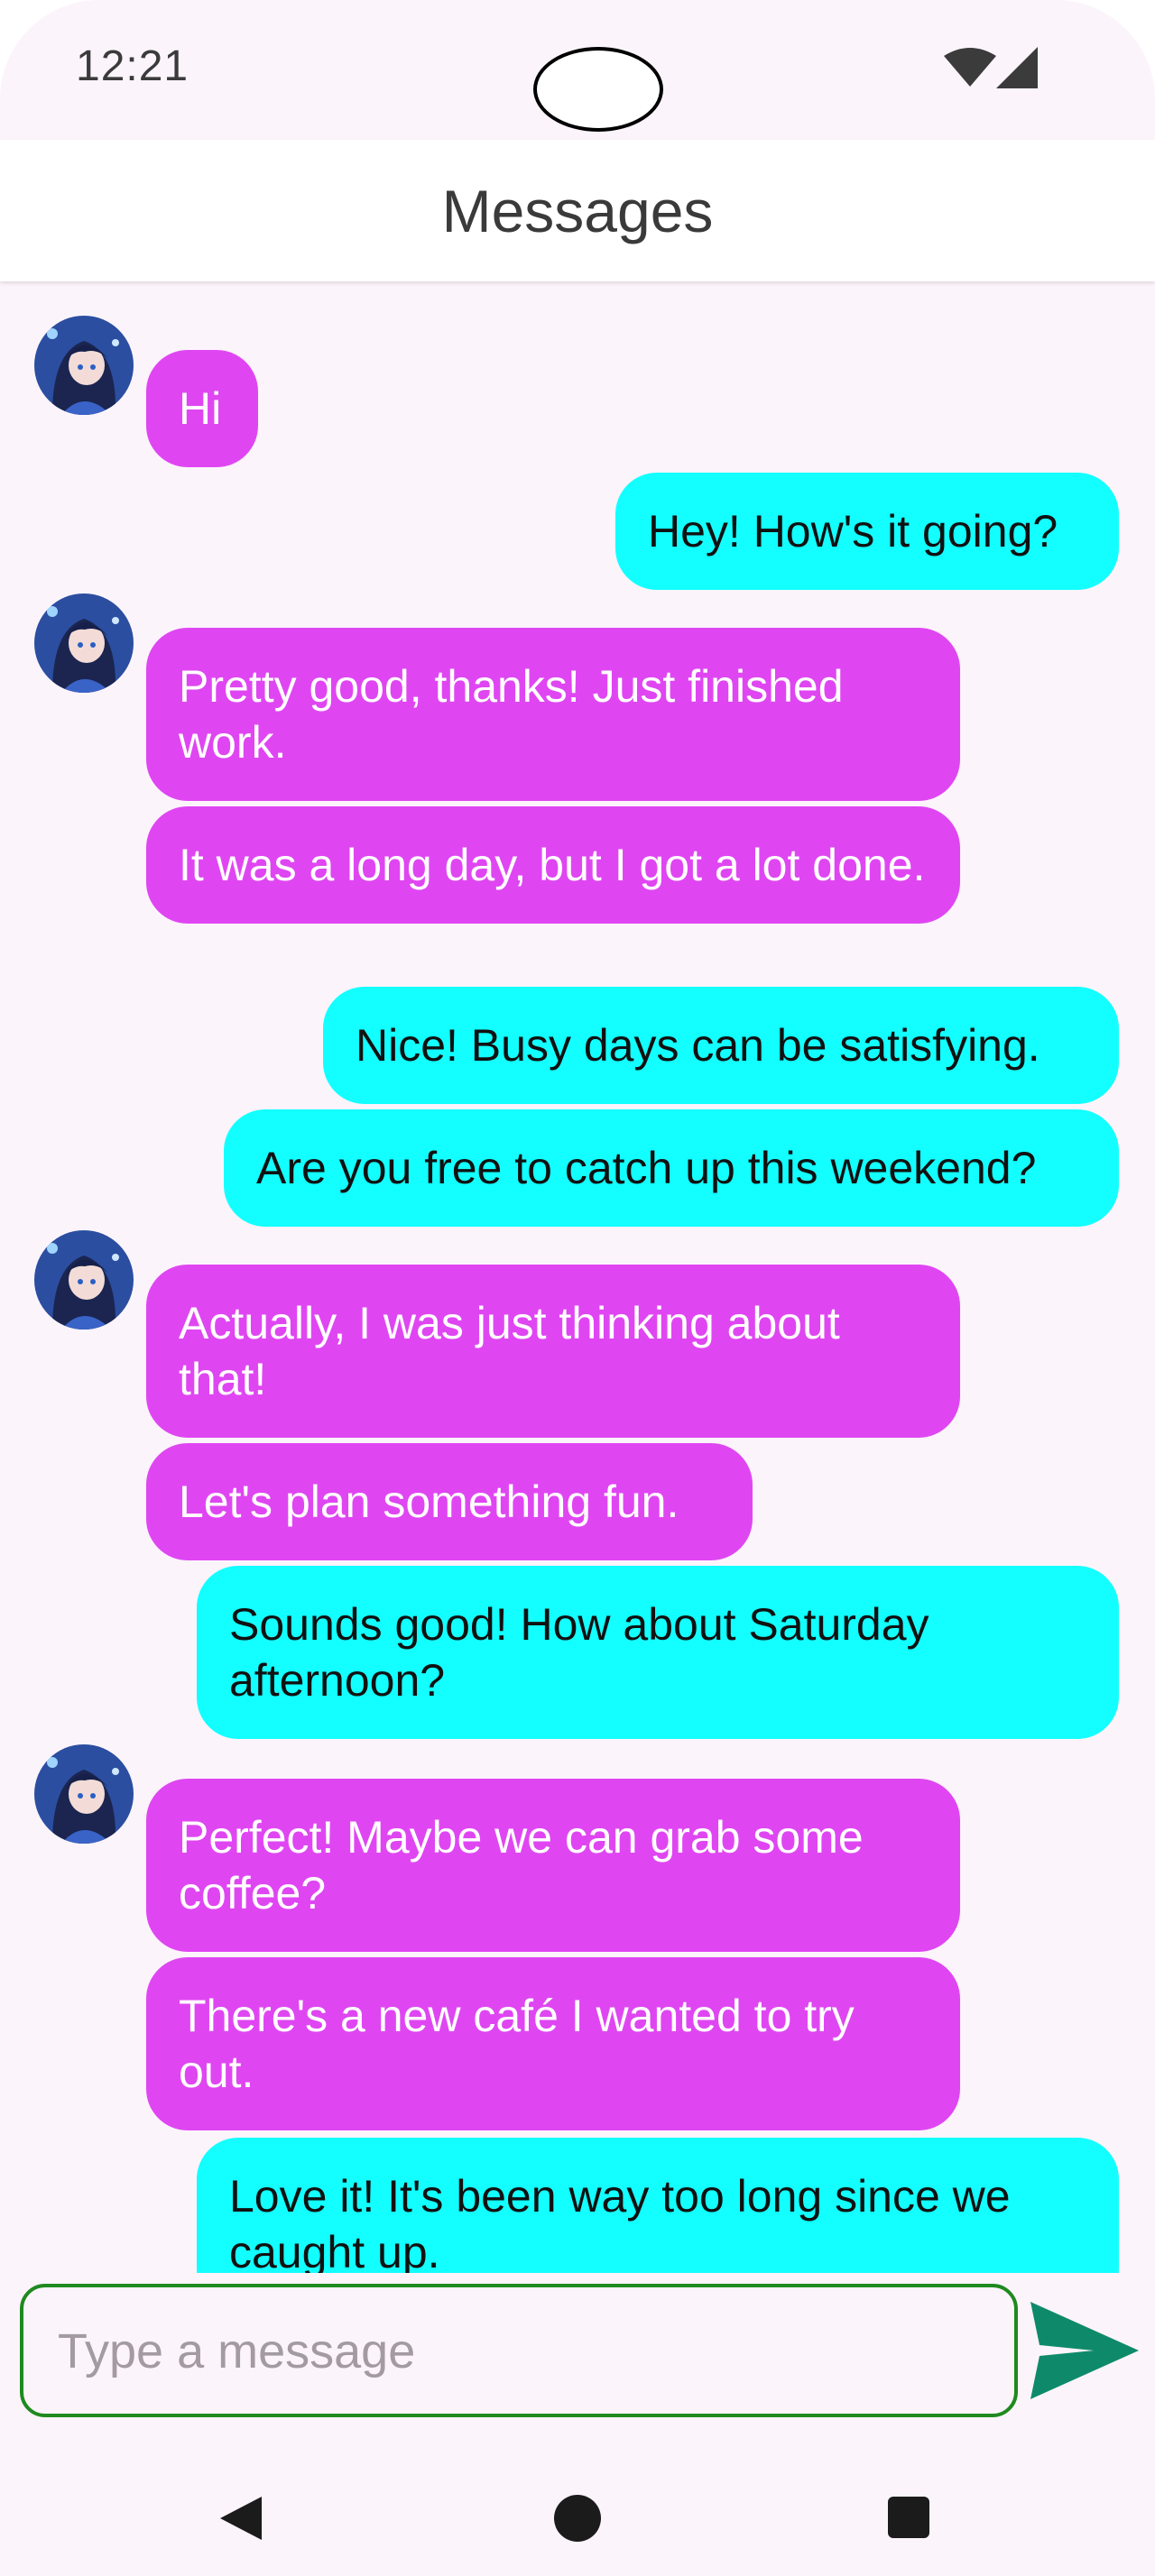  Describe the element at coordinates (598, 89) in the screenshot. I see `camera-cutout` at that location.